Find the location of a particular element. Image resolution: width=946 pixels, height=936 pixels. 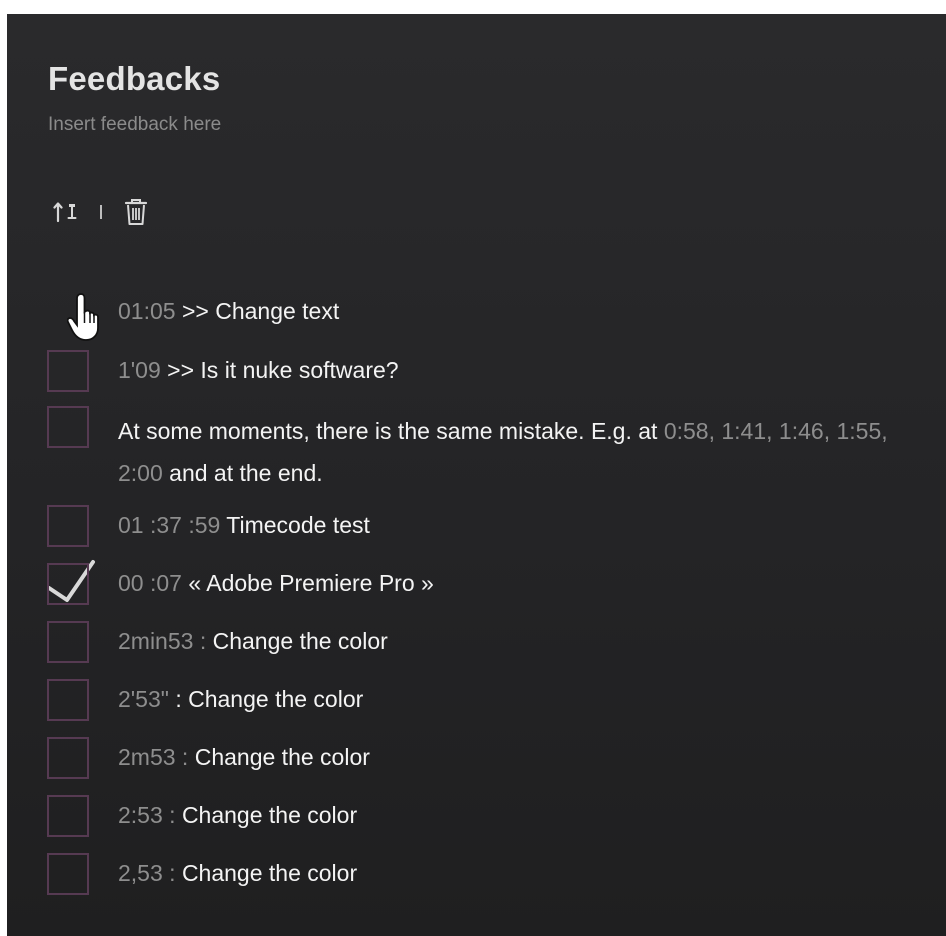

timecode: 2'53" is located at coordinates (143, 699).